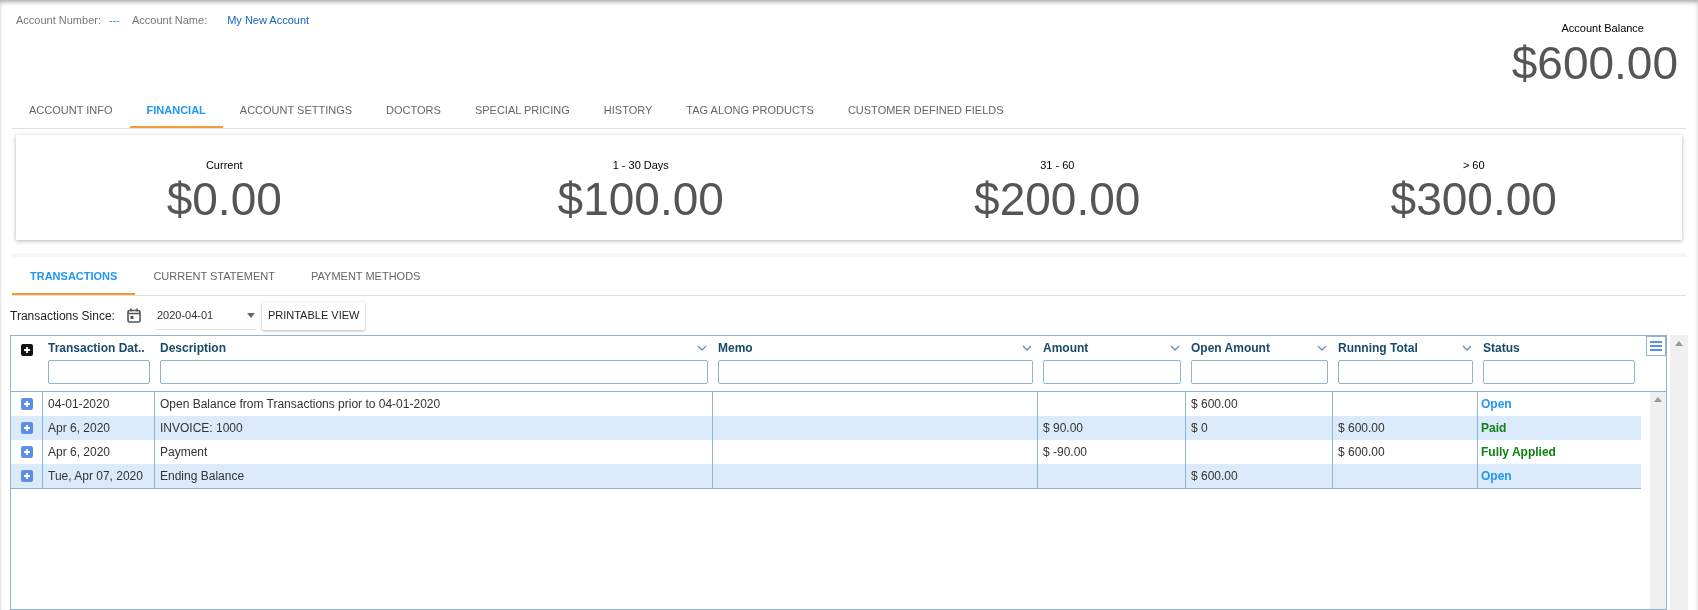 This screenshot has height=610, width=1698. I want to click on tab: TAG ALONG PRODUCTS, so click(750, 110).